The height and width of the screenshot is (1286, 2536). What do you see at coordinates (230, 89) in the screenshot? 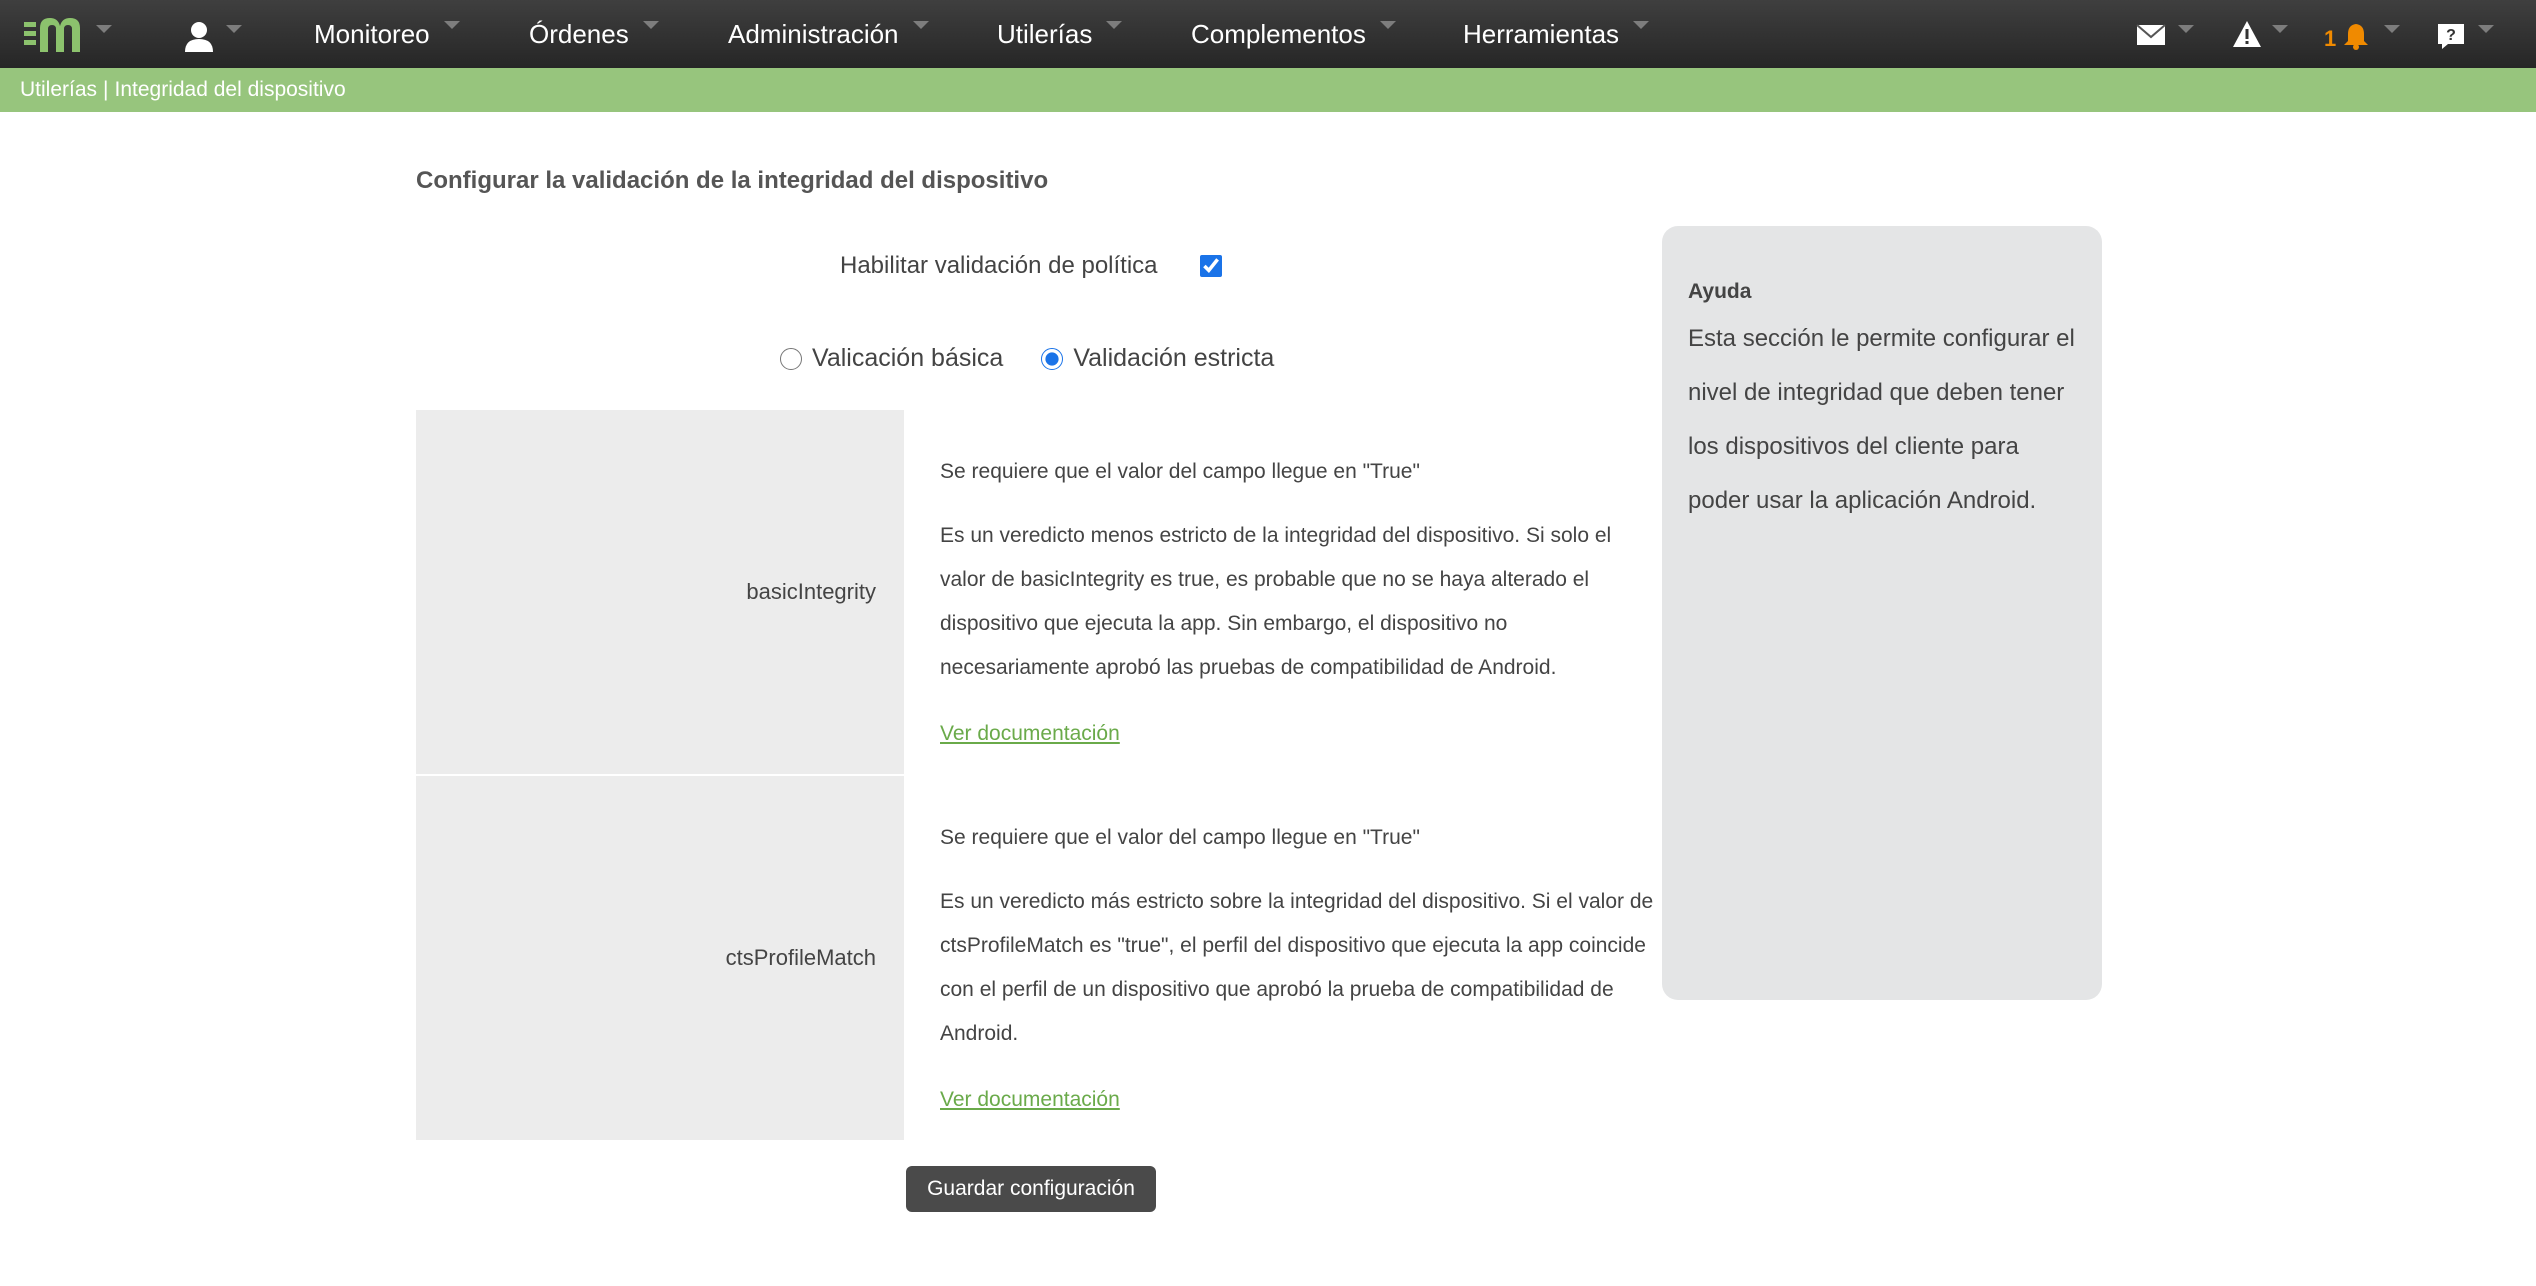
I see `breadcrumb-current-page: Integridad del dispositivo` at bounding box center [230, 89].